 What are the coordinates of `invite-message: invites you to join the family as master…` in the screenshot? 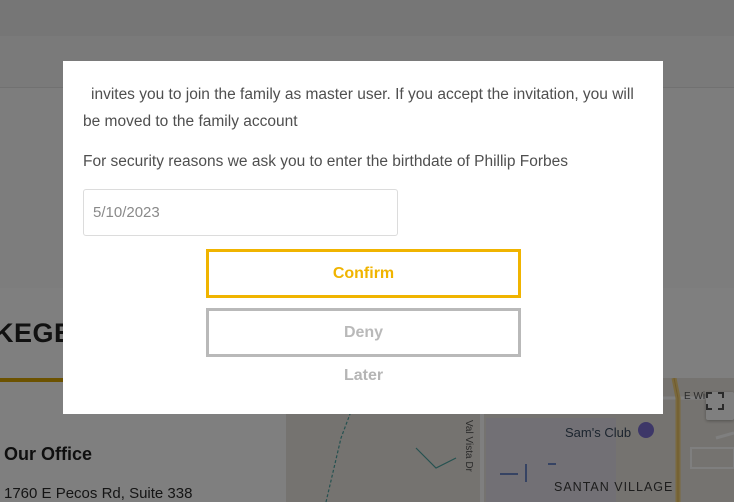 It's located at (363, 108).